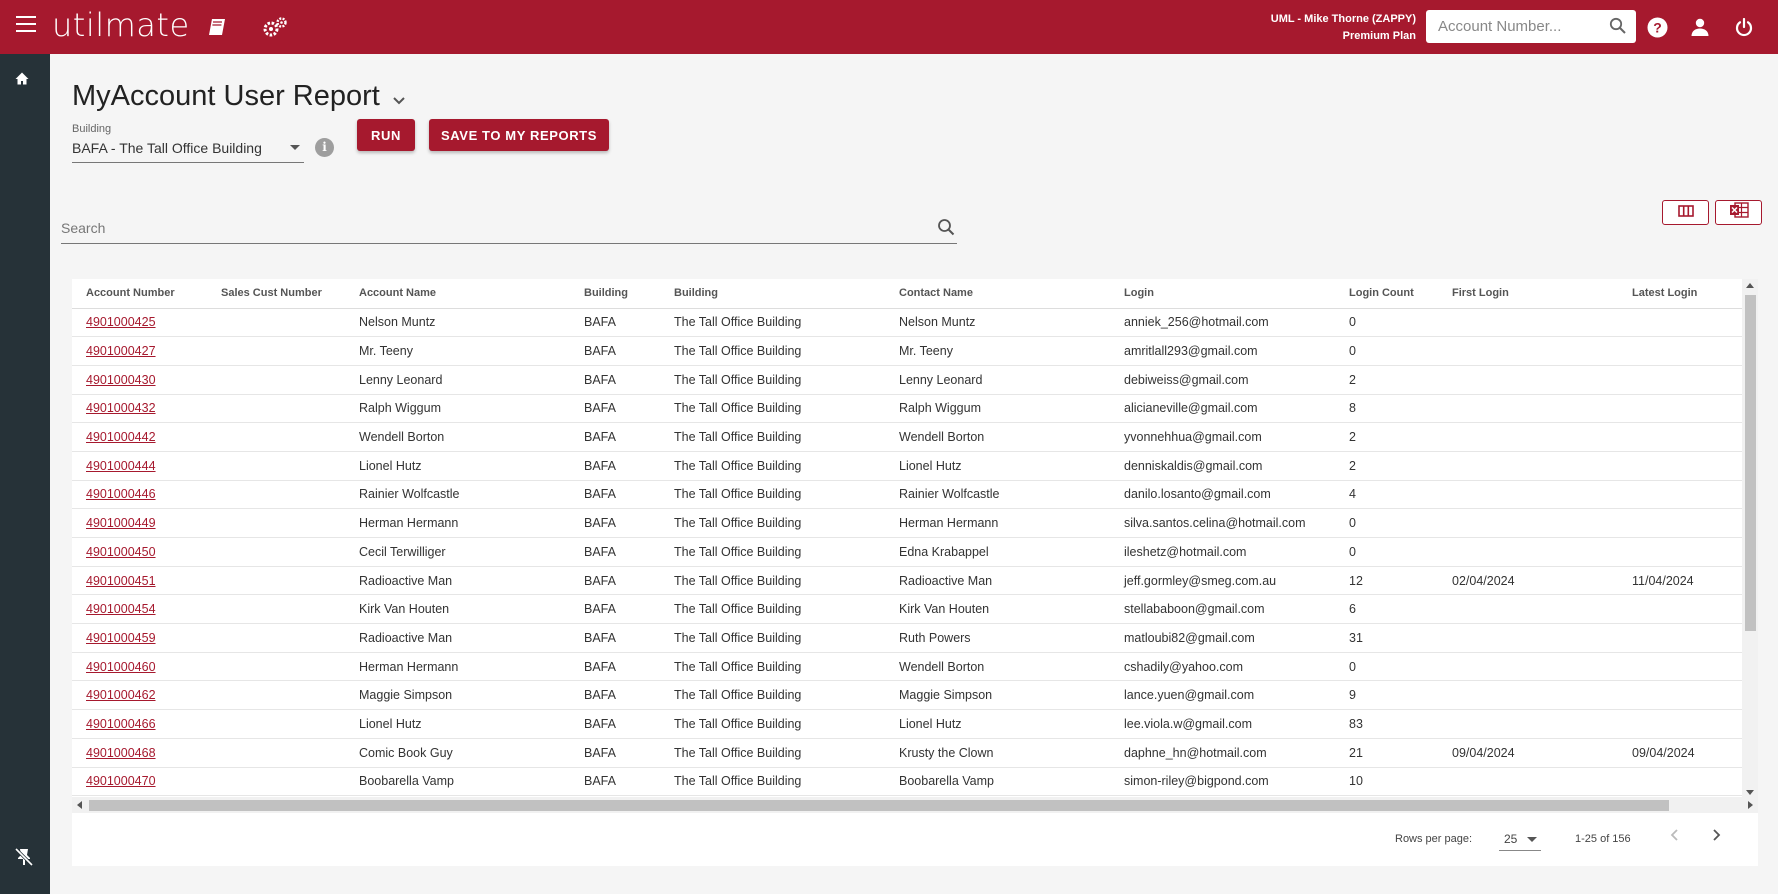 The image size is (1778, 894). What do you see at coordinates (121, 724) in the screenshot?
I see `account-number-link: 4901000466` at bounding box center [121, 724].